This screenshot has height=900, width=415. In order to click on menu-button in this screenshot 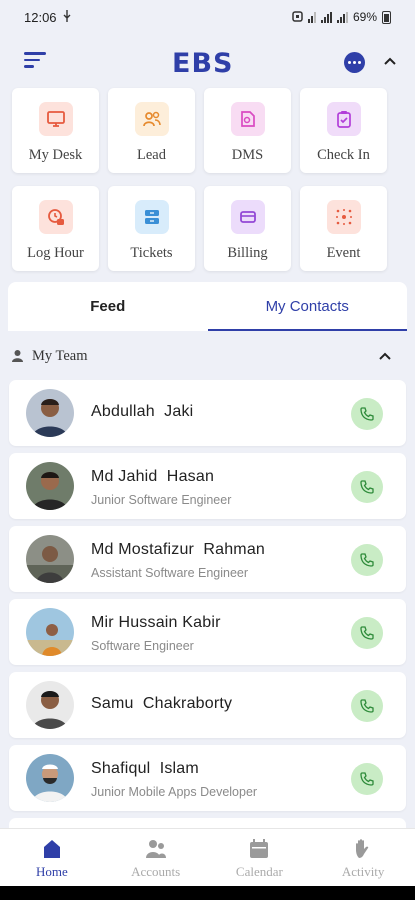, I will do `click(35, 61)`.